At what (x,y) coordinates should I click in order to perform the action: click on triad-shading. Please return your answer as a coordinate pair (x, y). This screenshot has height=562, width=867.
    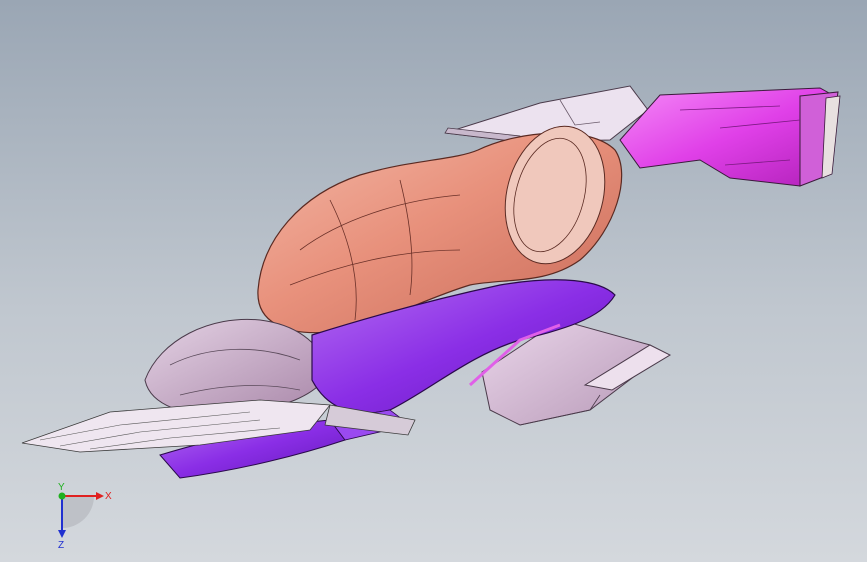
    Looking at the image, I should click on (78, 512).